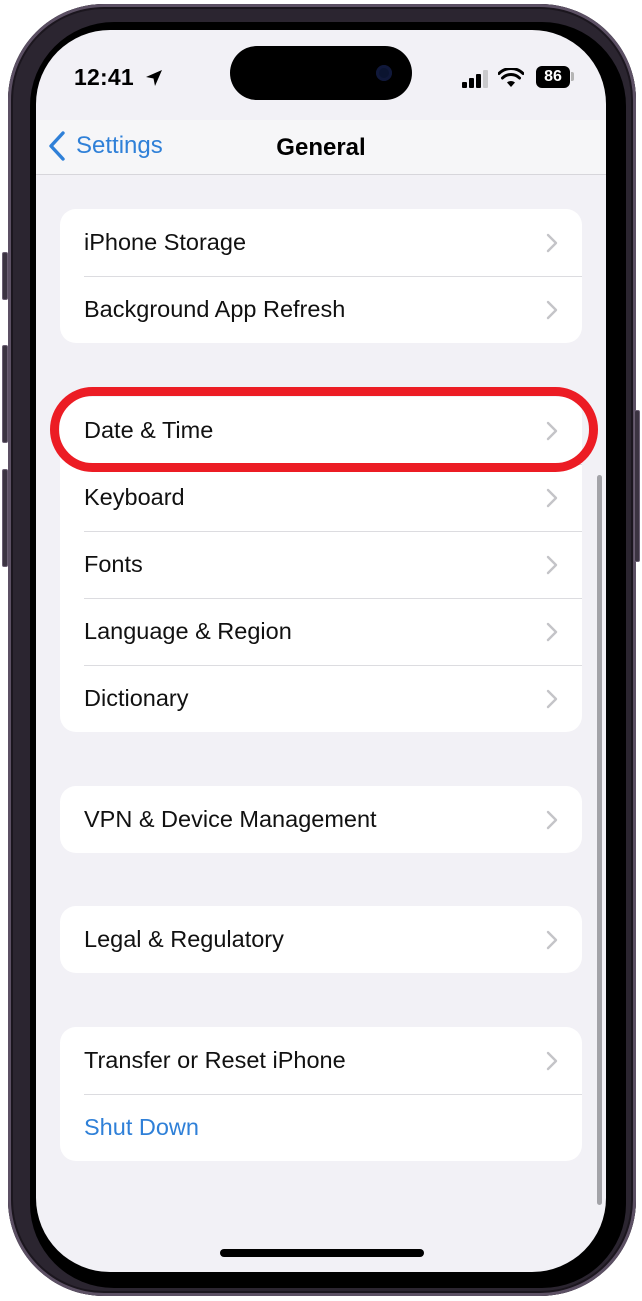 This screenshot has height=1301, width=642. I want to click on page-title-text: General, so click(321, 147).